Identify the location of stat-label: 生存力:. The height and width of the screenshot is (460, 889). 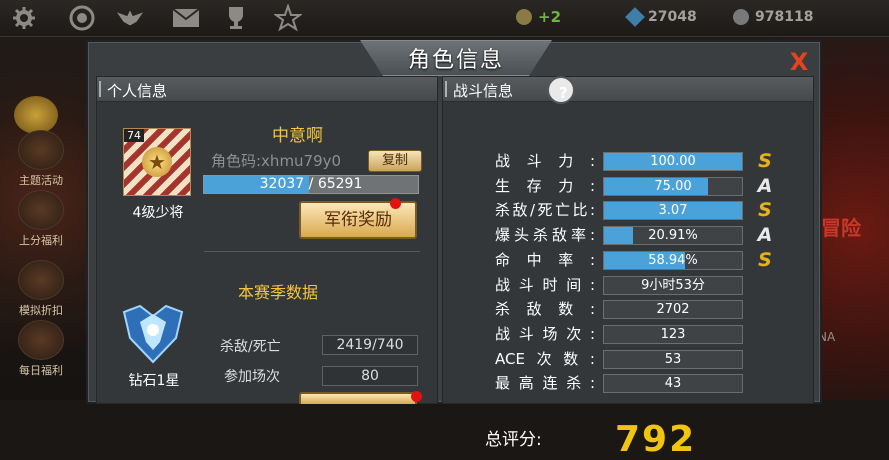
(545, 185).